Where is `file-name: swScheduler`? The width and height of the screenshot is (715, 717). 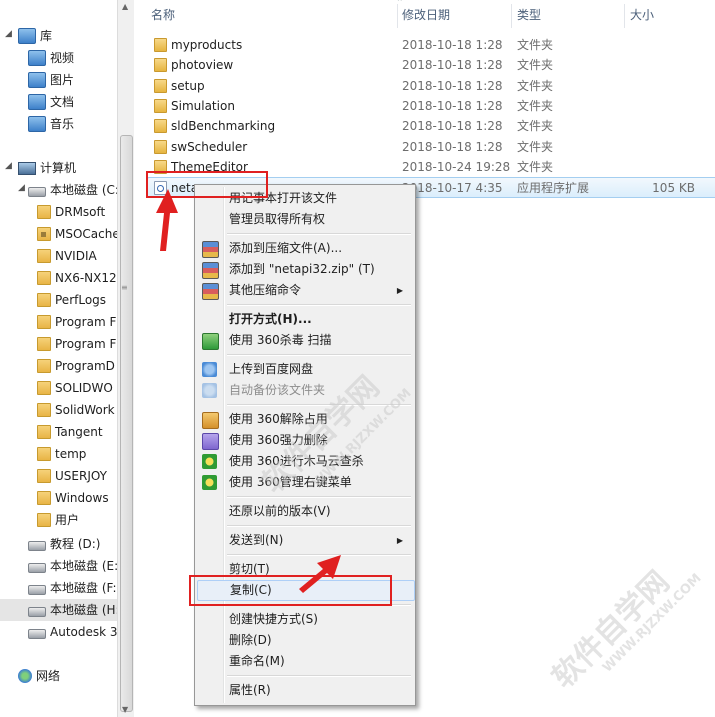 file-name: swScheduler is located at coordinates (209, 147).